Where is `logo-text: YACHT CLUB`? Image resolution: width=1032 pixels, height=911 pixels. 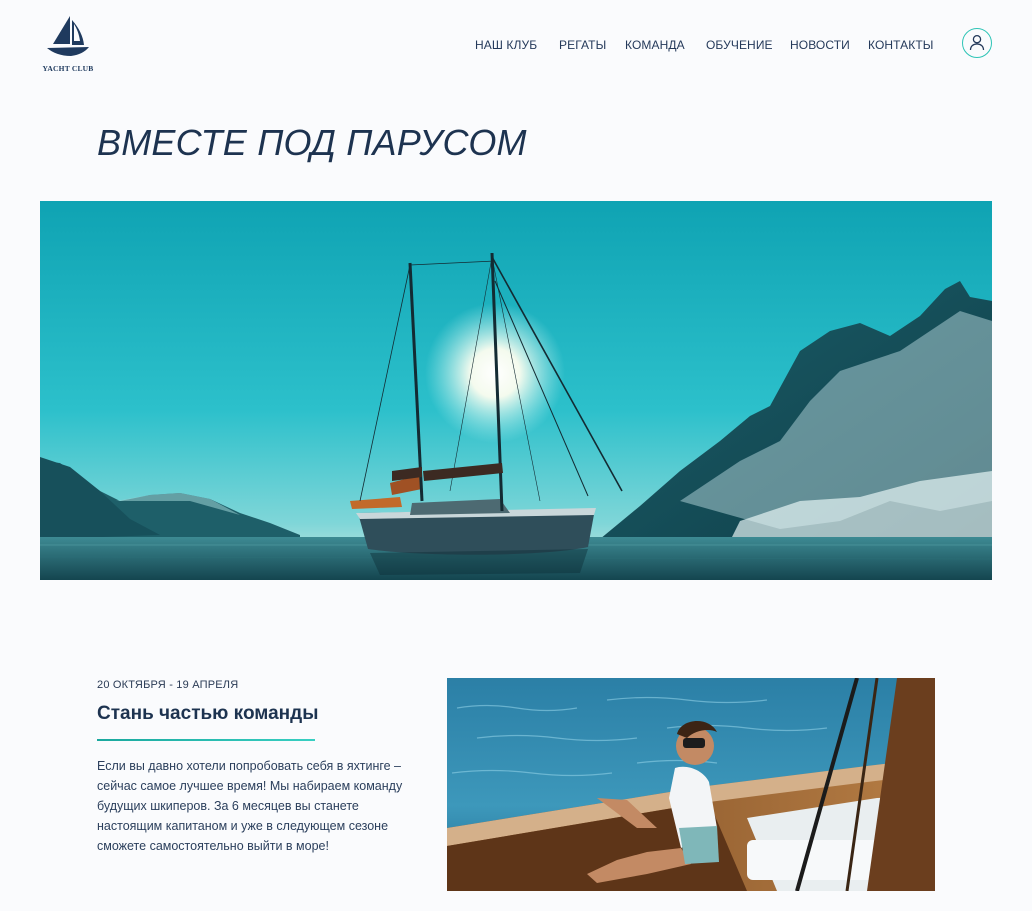
logo-text: YACHT CLUB is located at coordinates (68, 68).